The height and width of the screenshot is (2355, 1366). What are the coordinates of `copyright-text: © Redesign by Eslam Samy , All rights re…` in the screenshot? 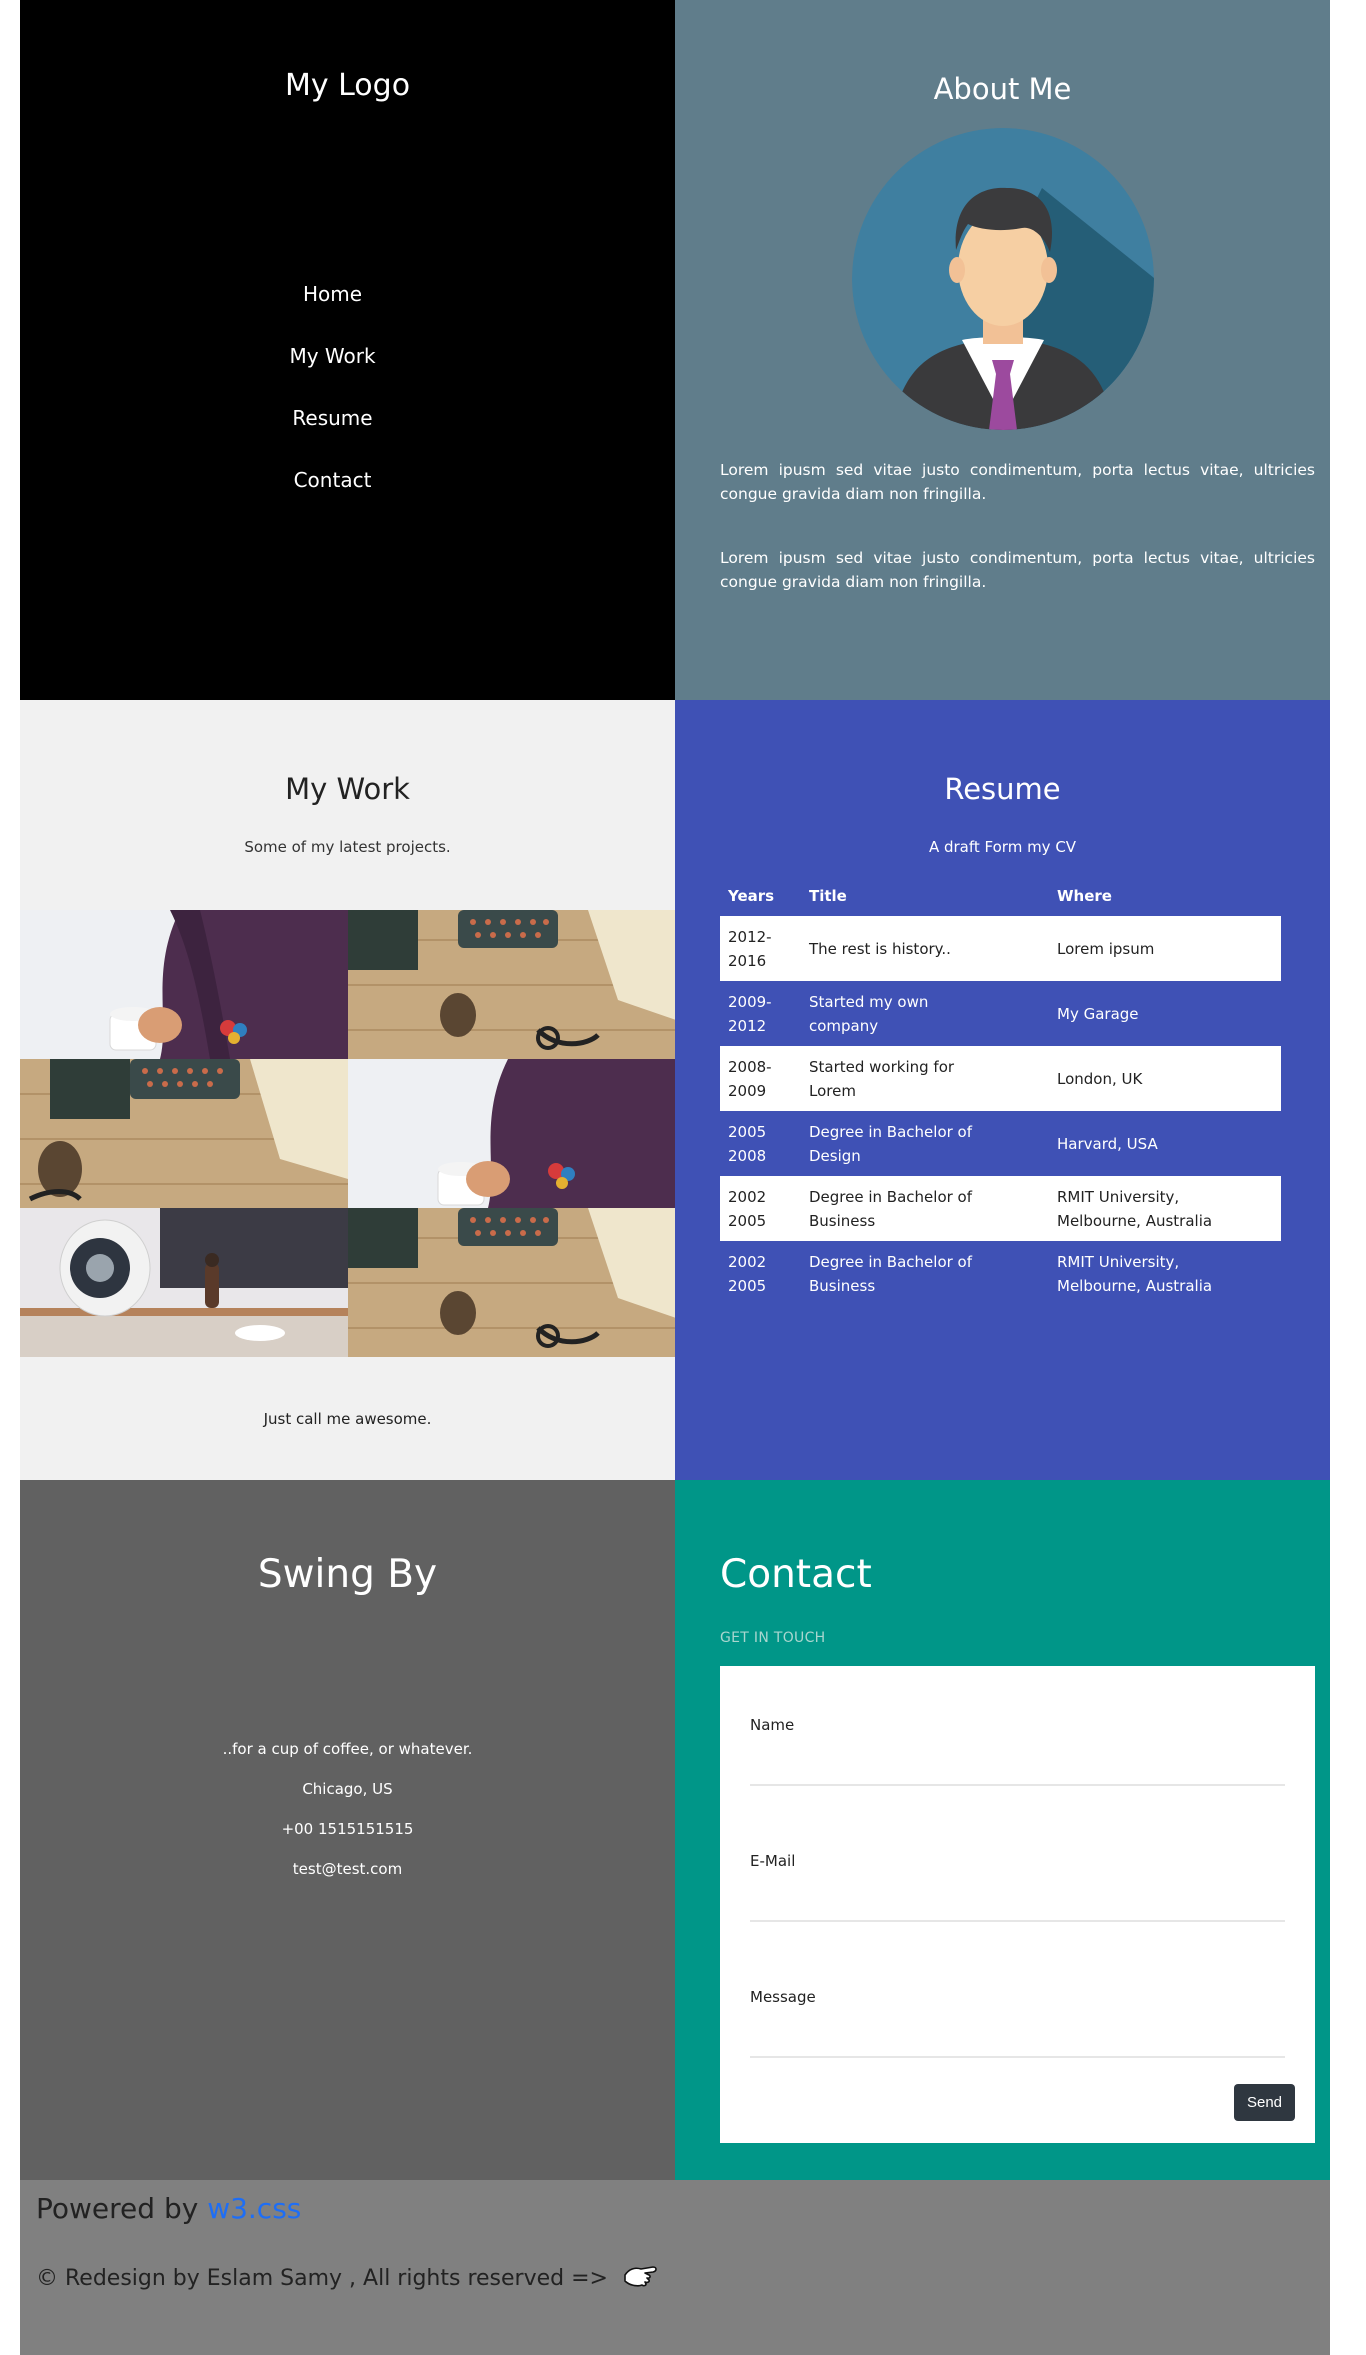 It's located at (322, 2278).